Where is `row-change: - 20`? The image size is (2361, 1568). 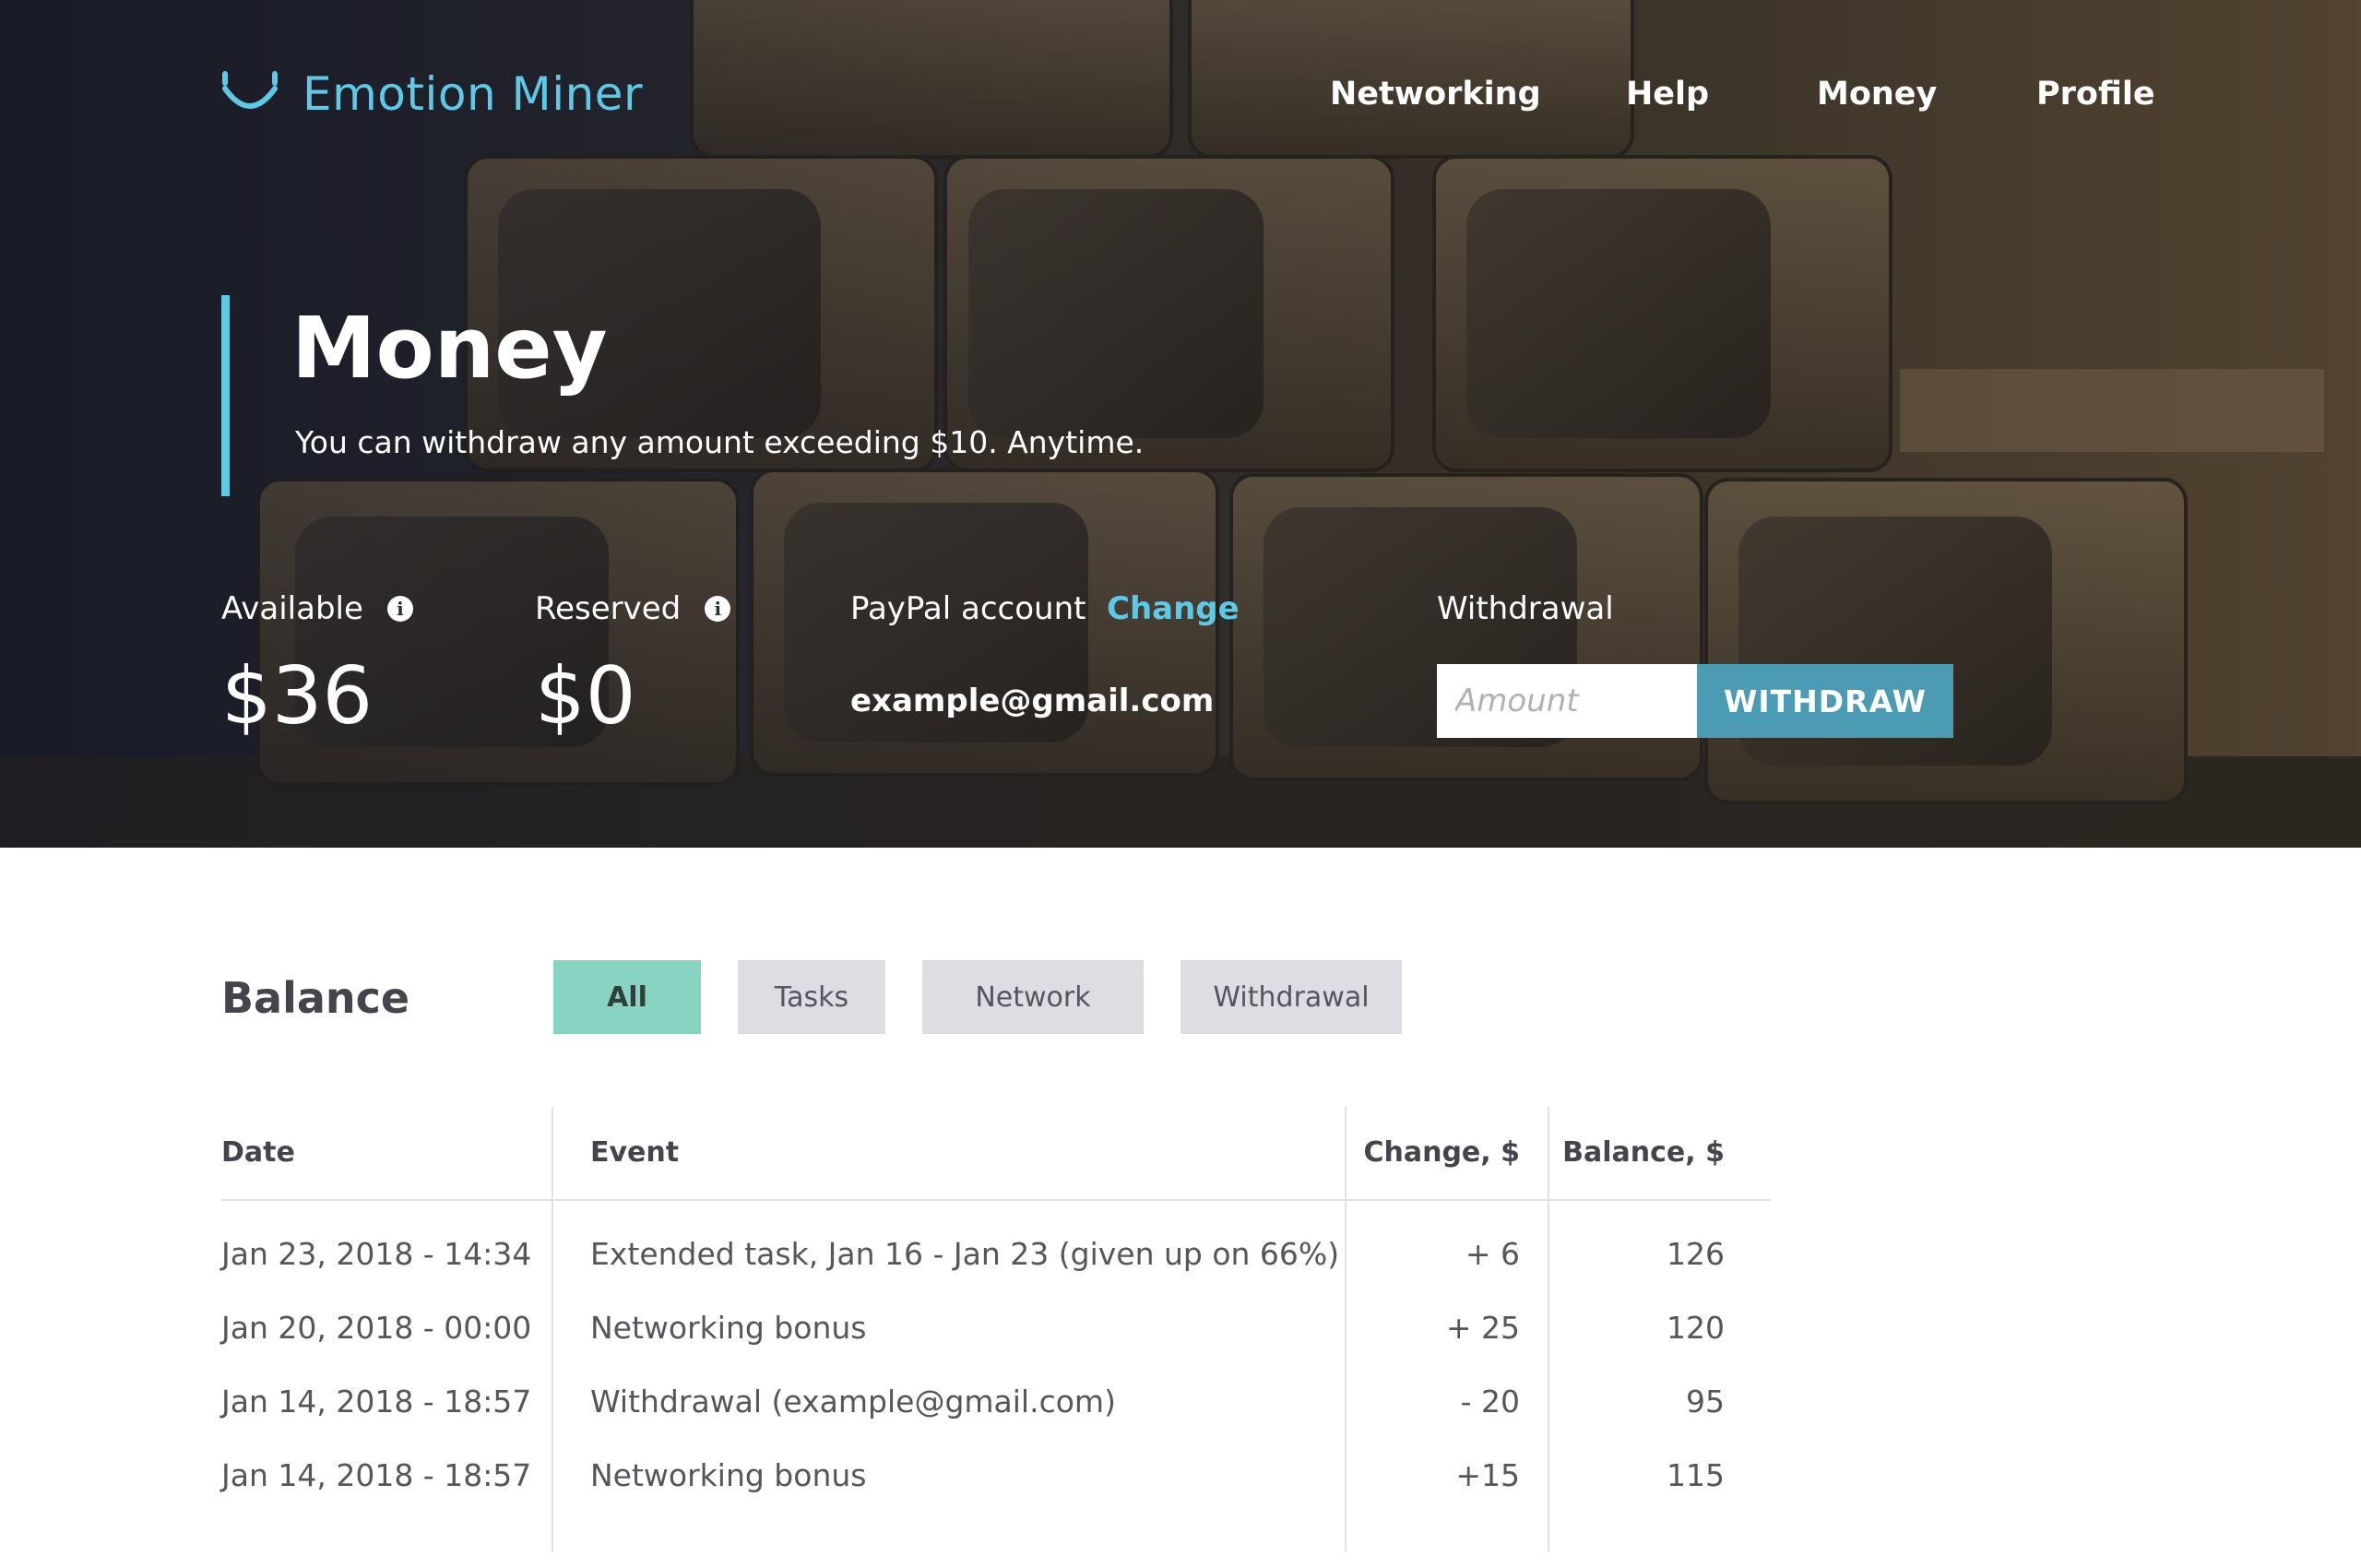 row-change: - 20 is located at coordinates (1490, 1402).